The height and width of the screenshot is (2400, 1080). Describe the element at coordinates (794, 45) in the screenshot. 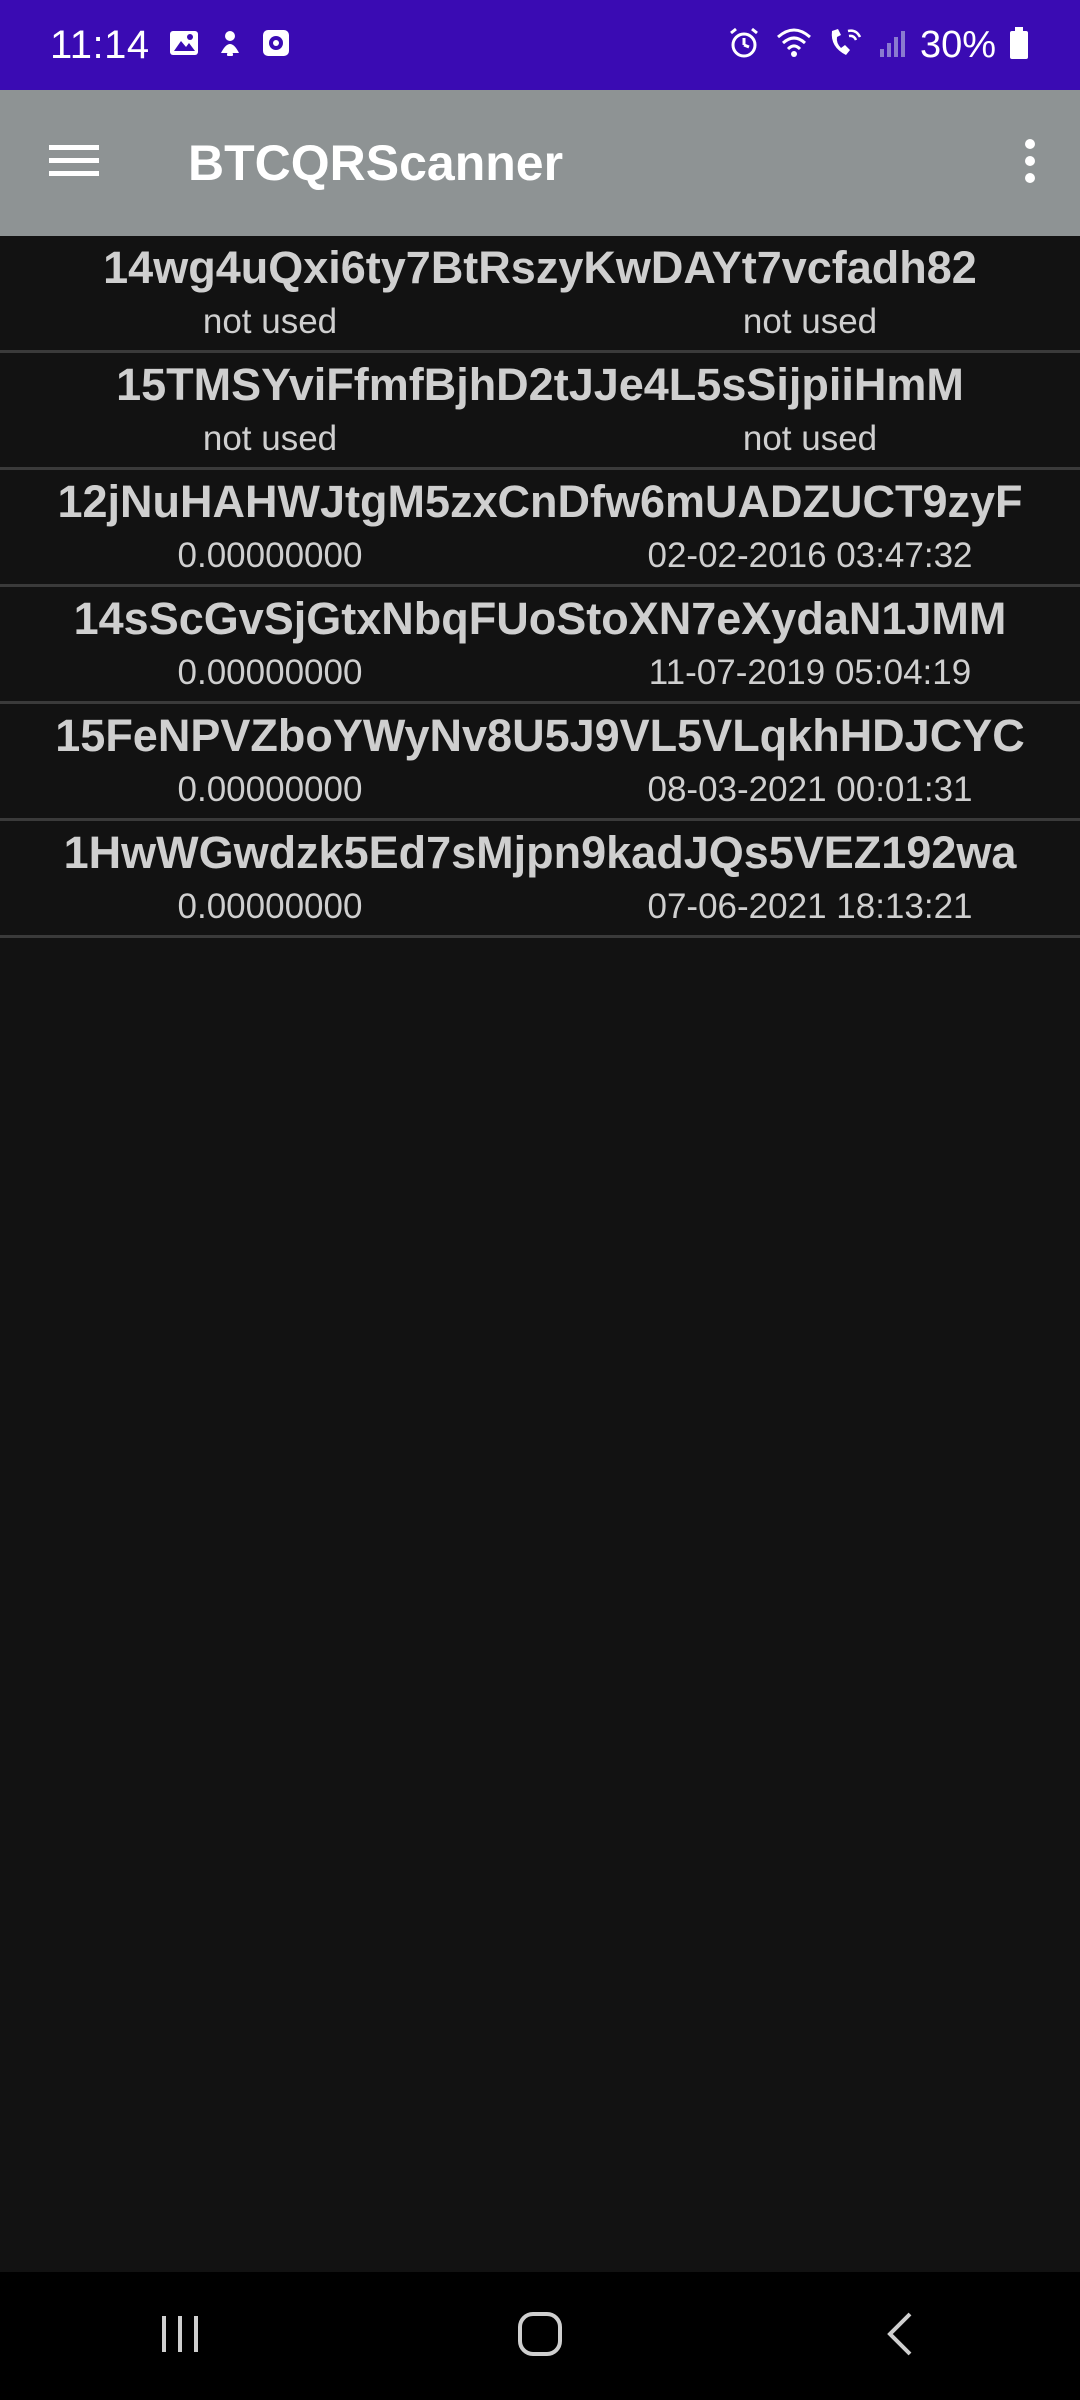

I see `wifi-icon` at that location.